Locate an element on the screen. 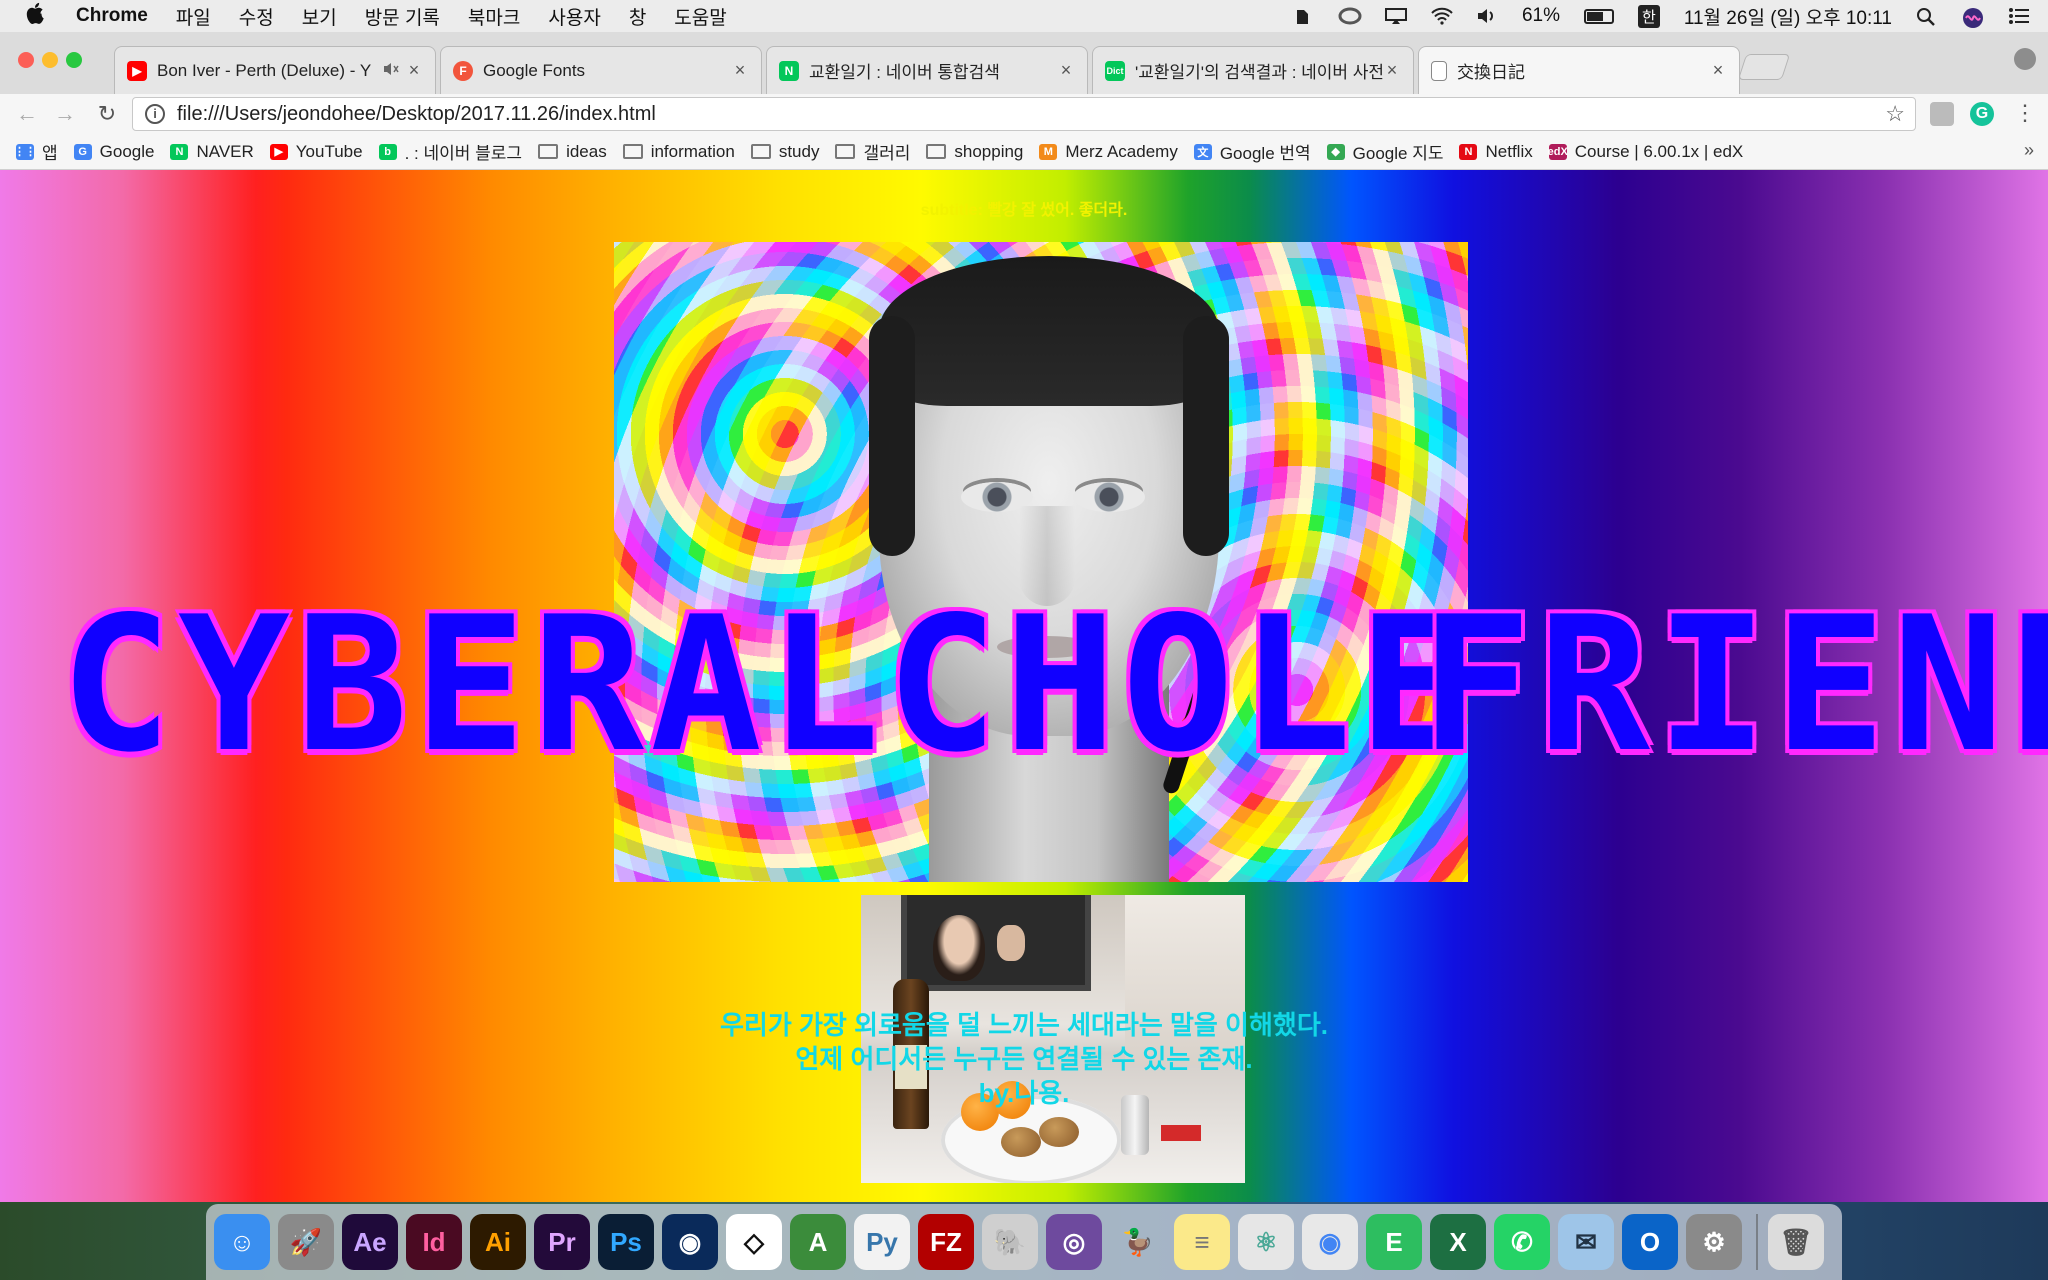 Image resolution: width=2048 pixels, height=1280 pixels. bookmark-item: ⋮⋮ 앱 is located at coordinates (36, 151).